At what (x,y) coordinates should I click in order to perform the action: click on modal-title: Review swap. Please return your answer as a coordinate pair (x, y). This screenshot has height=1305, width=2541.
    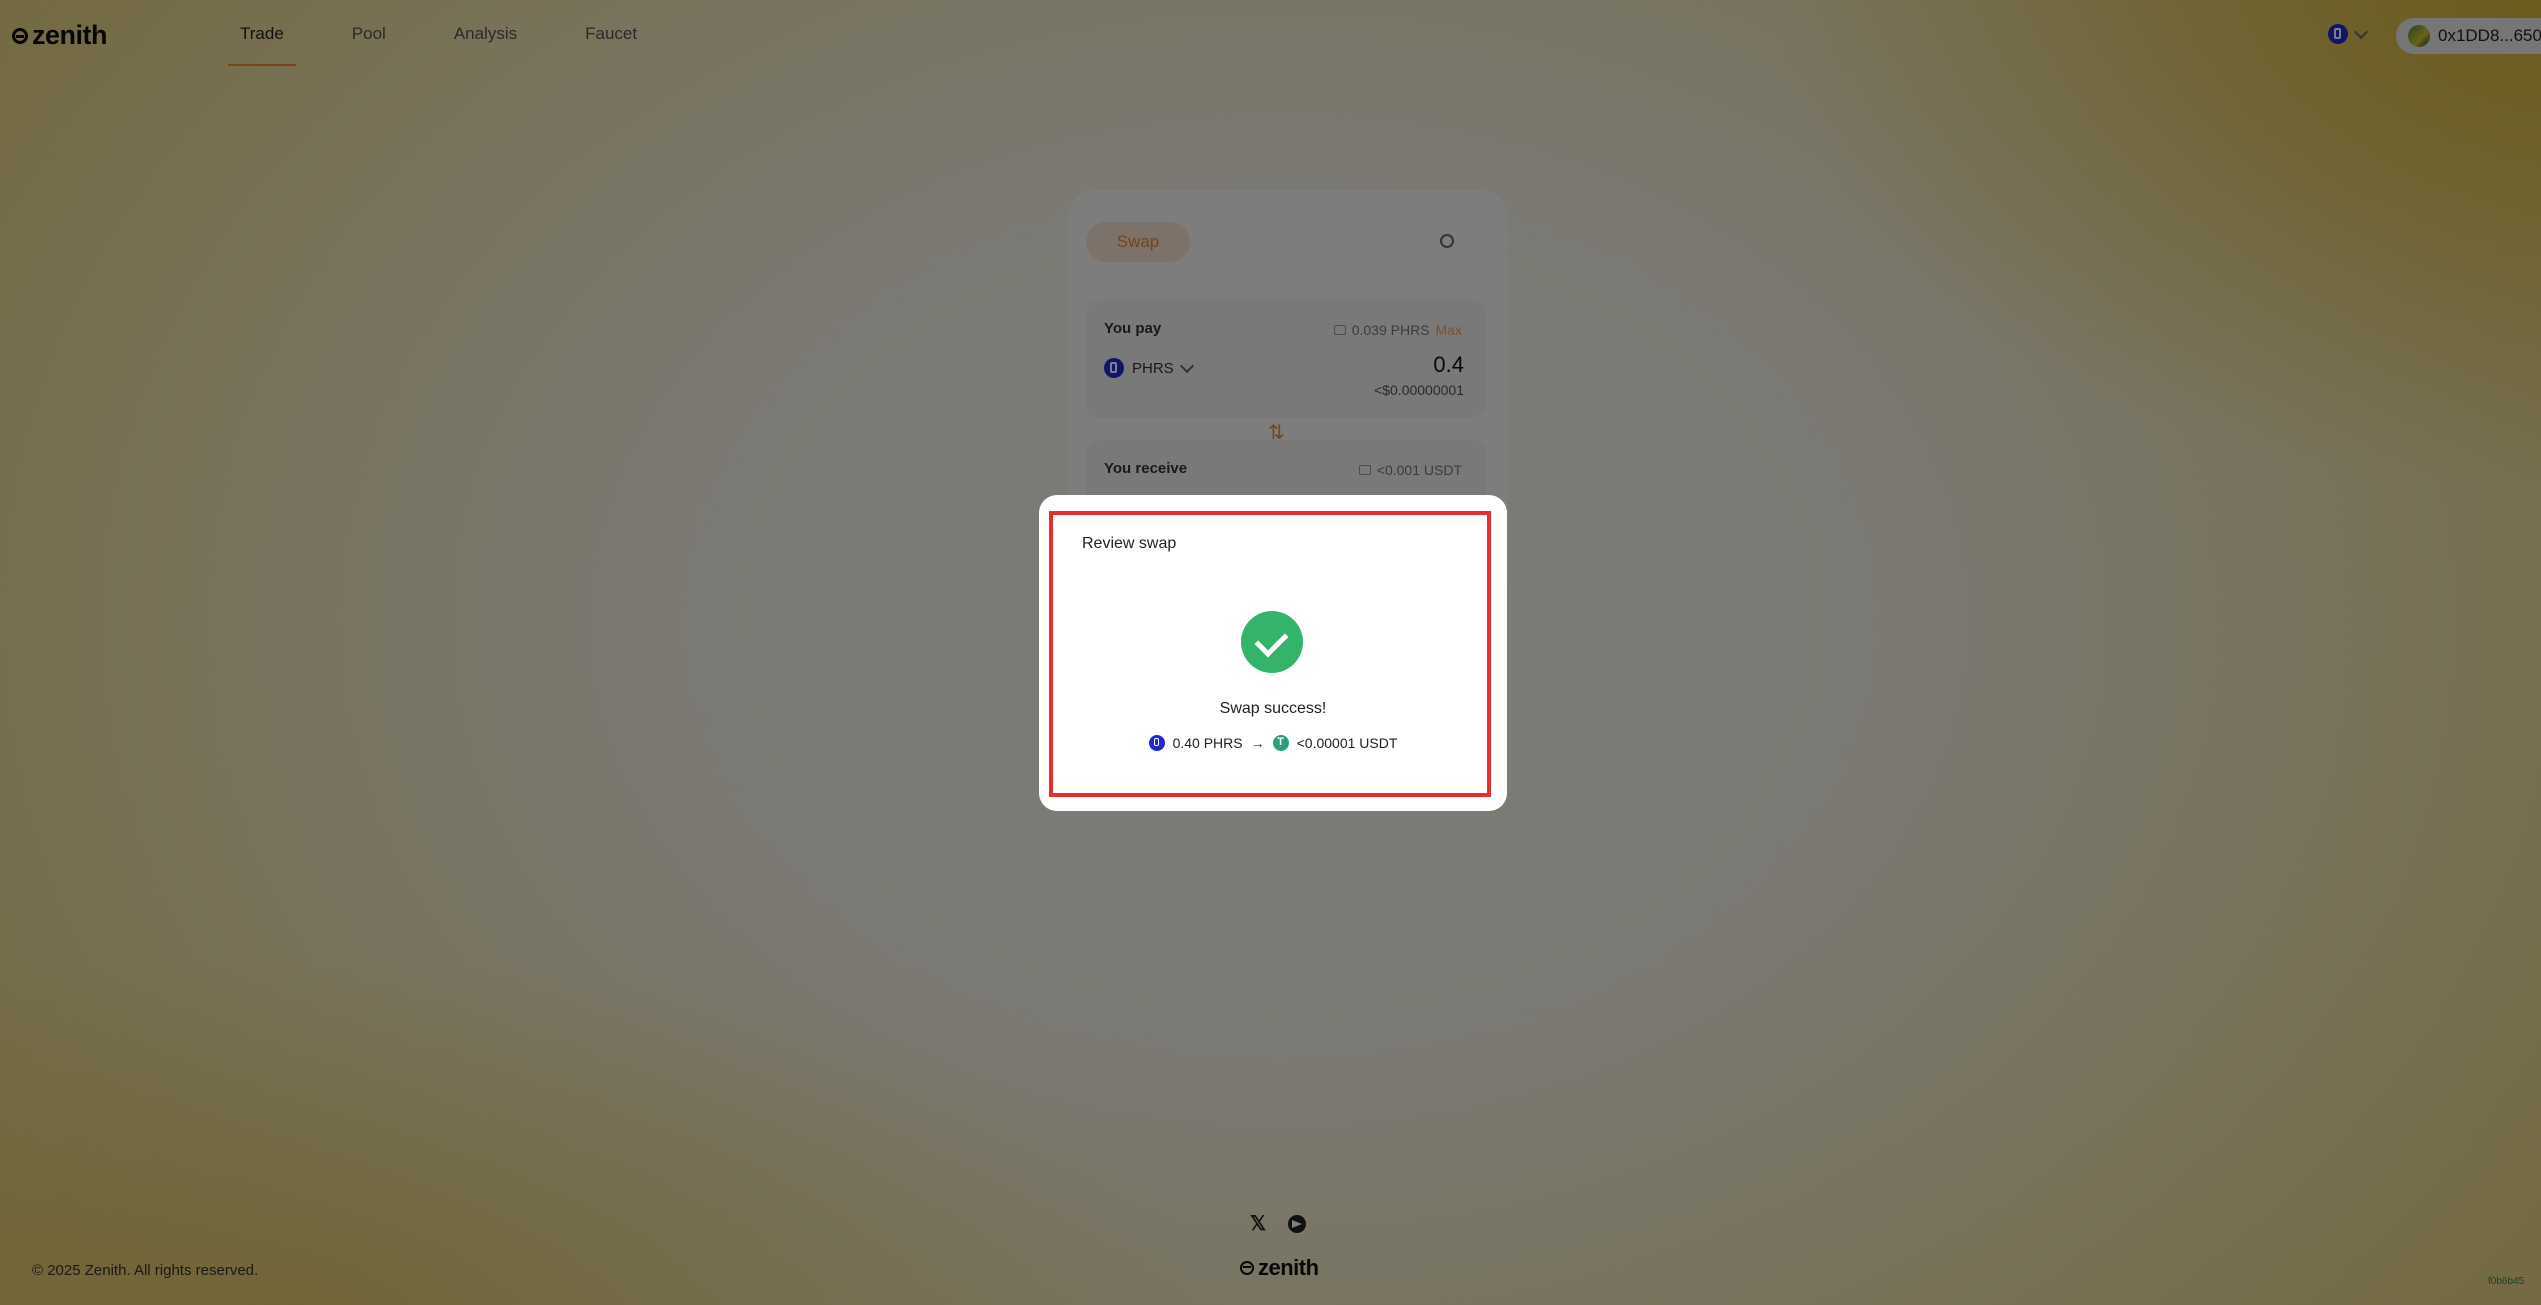
    Looking at the image, I should click on (1129, 543).